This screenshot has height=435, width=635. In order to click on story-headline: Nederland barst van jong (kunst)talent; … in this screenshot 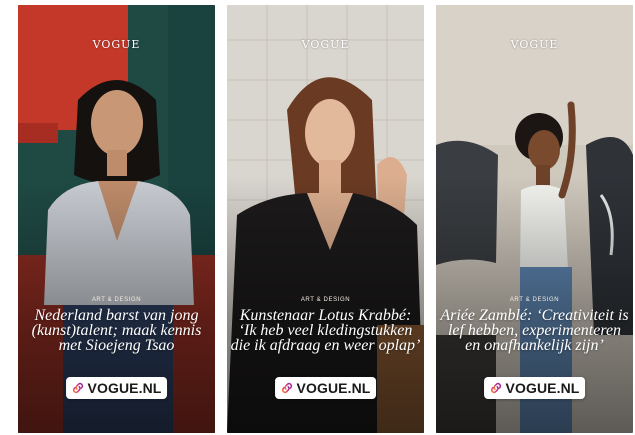, I will do `click(116, 330)`.